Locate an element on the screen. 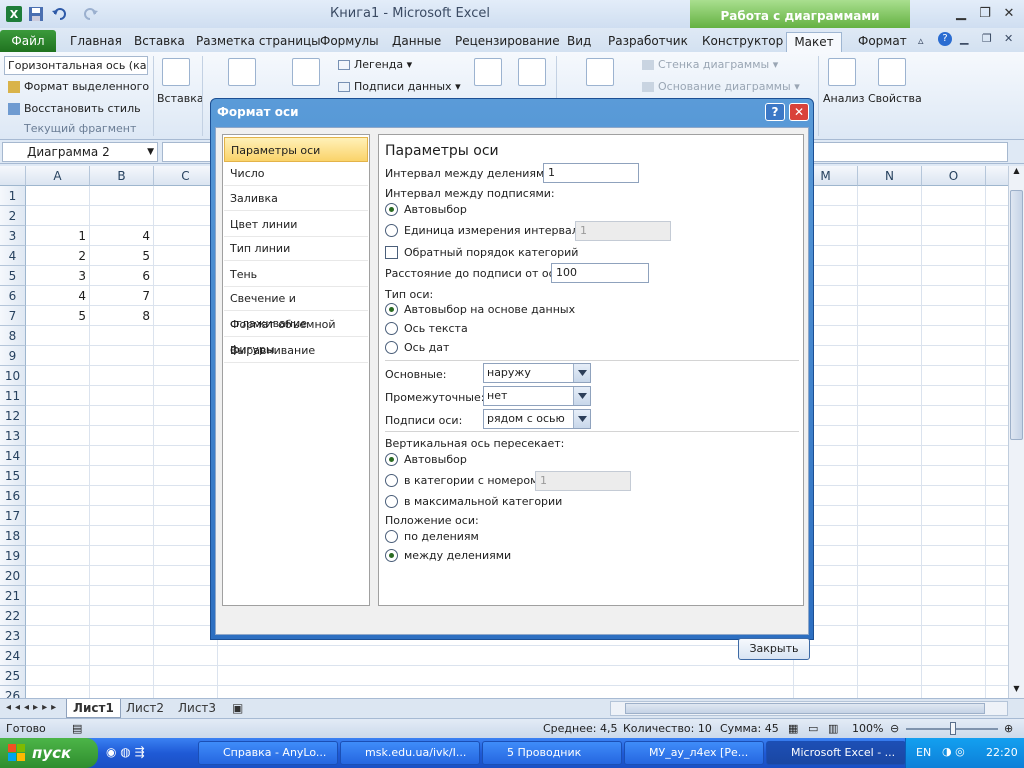 The width and height of the screenshot is (1024, 768). row-header: 8 is located at coordinates (13, 336).